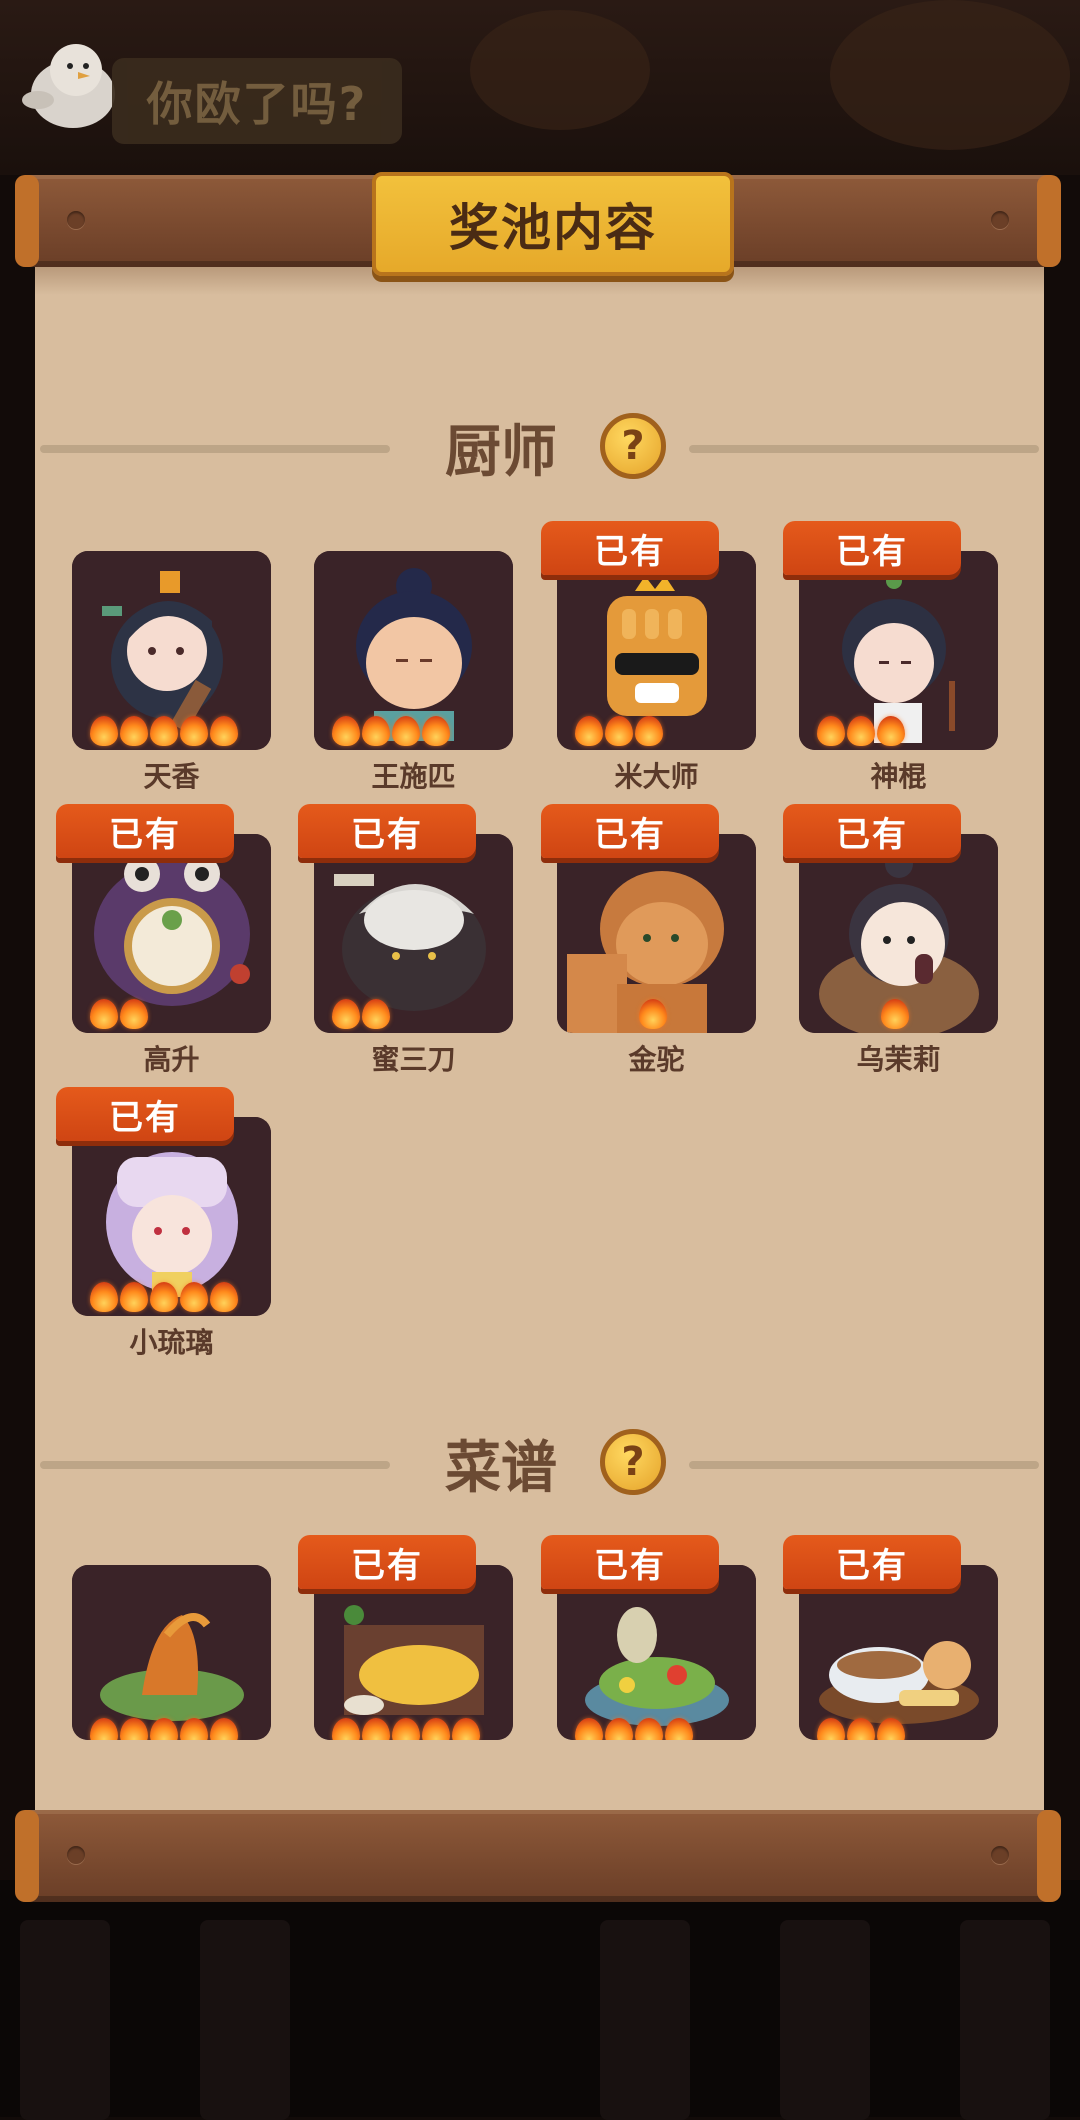 The height and width of the screenshot is (2120, 1080). What do you see at coordinates (405, 918) in the screenshot?
I see `chef-card-misandao: 已有` at bounding box center [405, 918].